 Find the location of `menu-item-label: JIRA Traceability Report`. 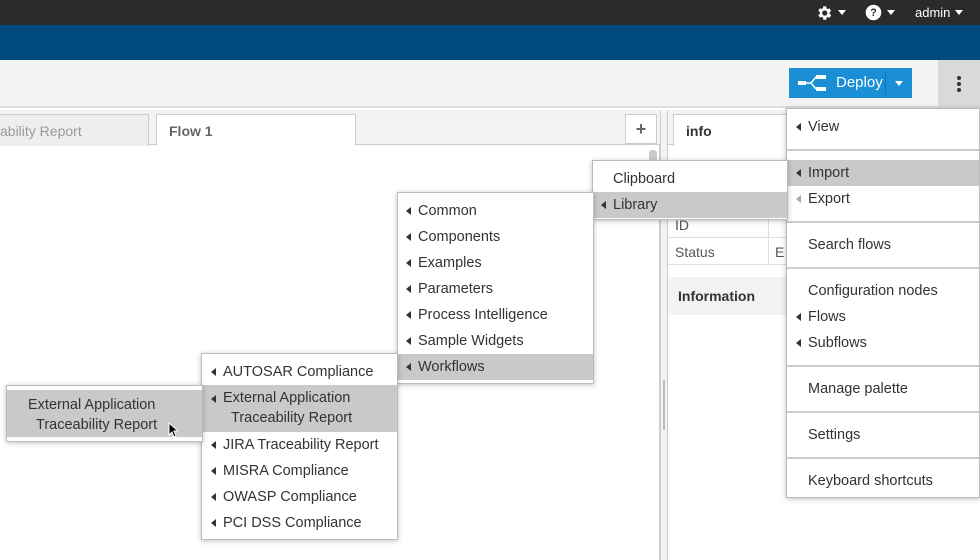

menu-item-label: JIRA Traceability Report is located at coordinates (301, 445).